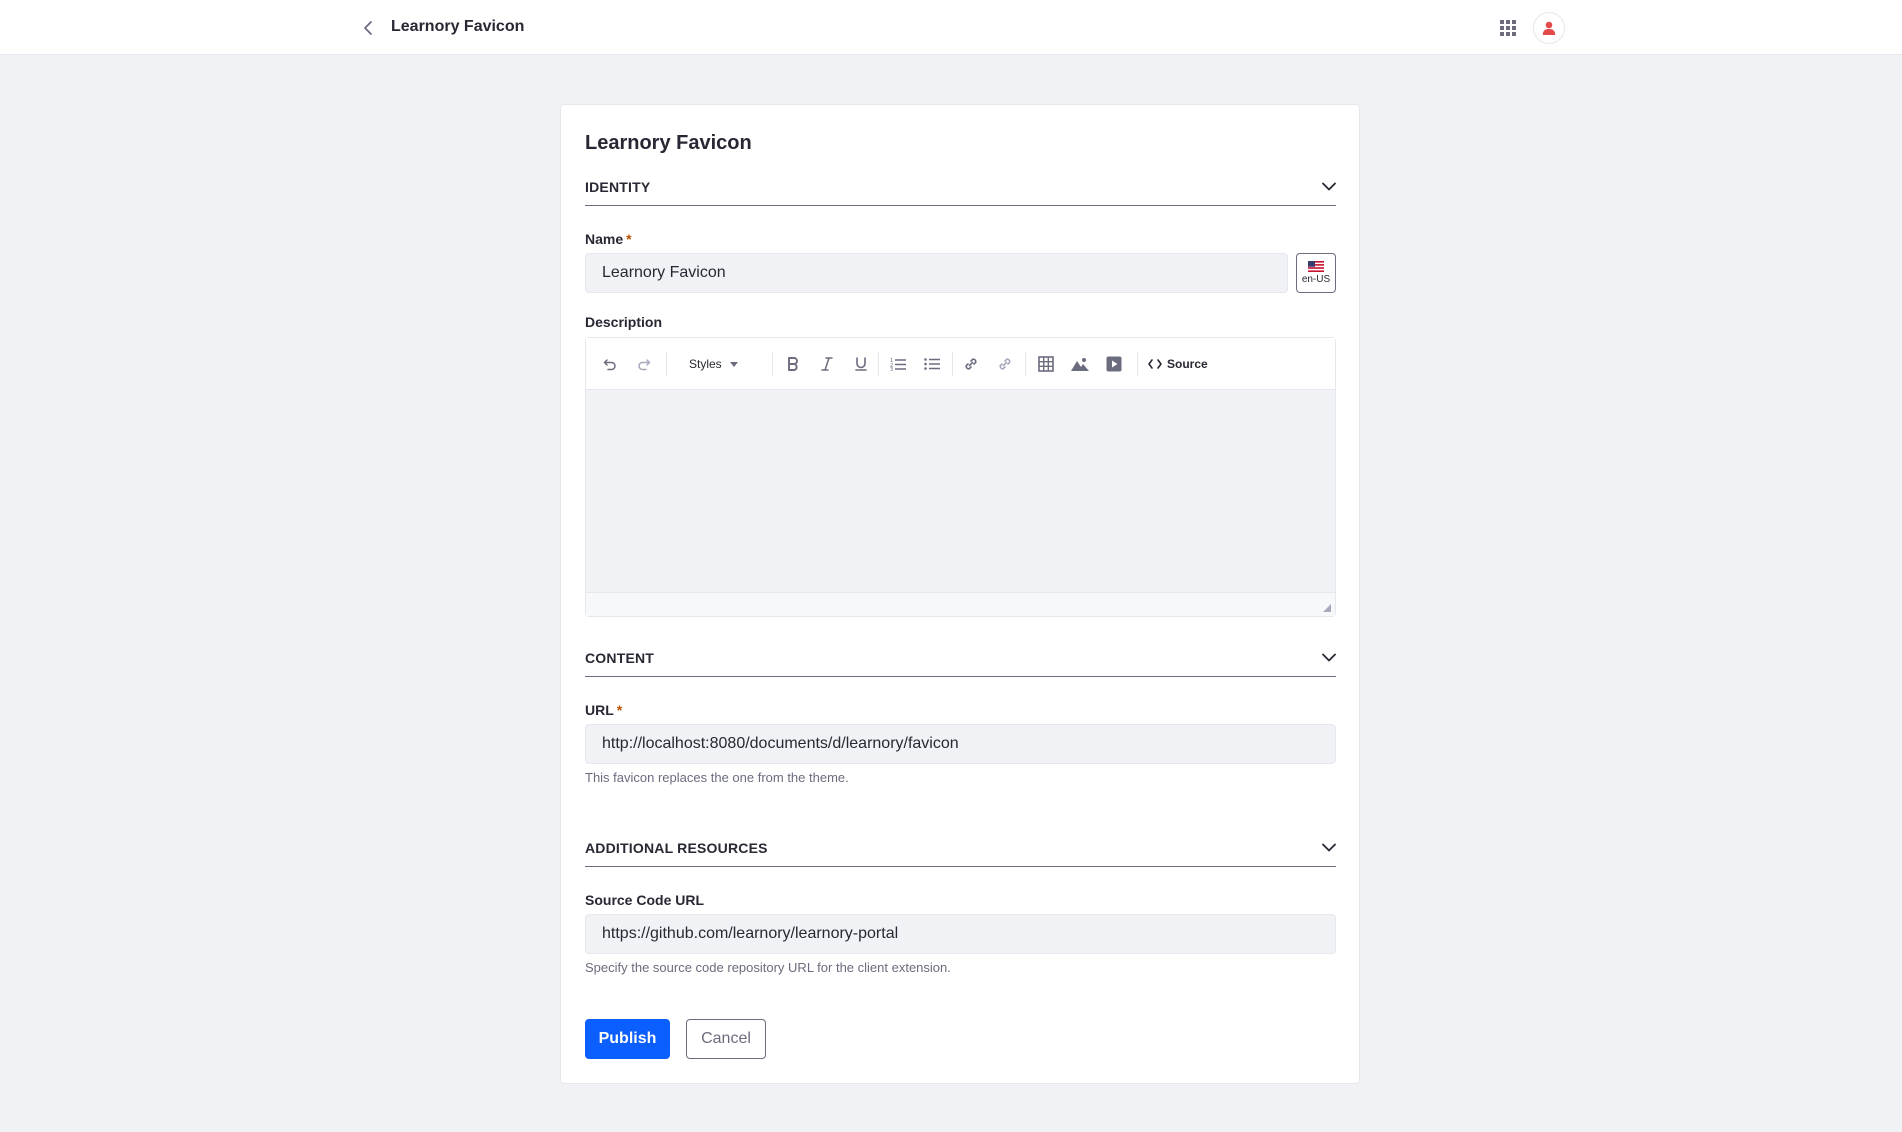  What do you see at coordinates (726, 1039) in the screenshot?
I see `cancel-button: Cancel` at bounding box center [726, 1039].